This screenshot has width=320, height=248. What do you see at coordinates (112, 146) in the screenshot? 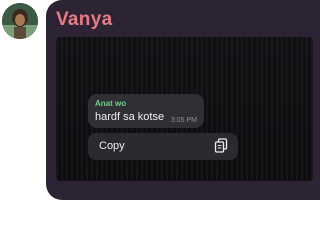
I see `copy-label: Copy` at bounding box center [112, 146].